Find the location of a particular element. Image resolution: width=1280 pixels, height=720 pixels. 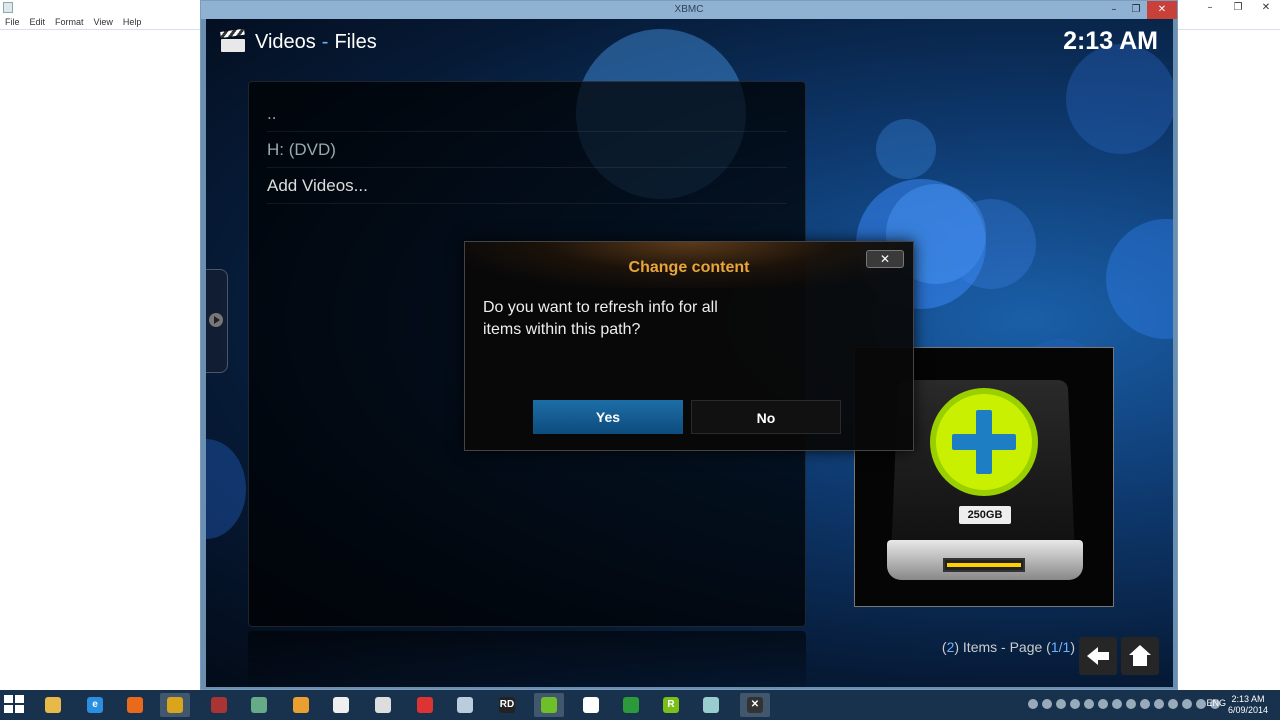

home-button is located at coordinates (1140, 656).